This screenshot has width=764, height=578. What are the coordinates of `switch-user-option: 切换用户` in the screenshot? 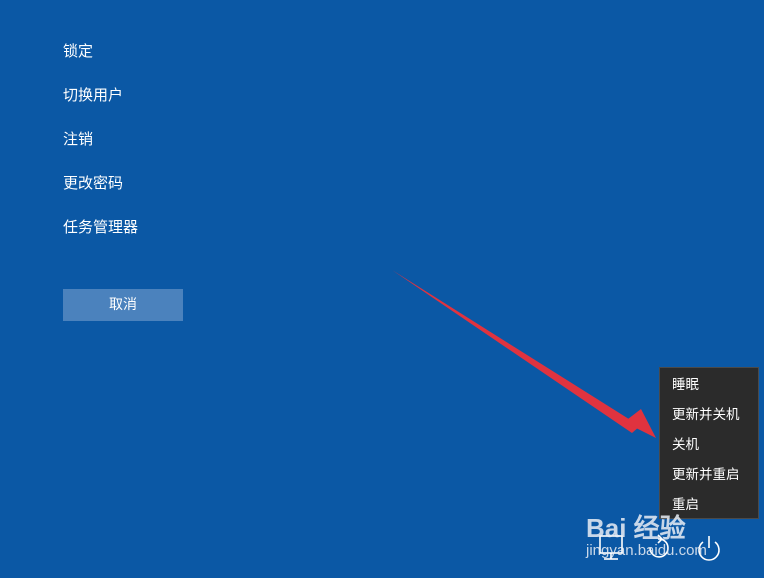 It's located at (100, 95).